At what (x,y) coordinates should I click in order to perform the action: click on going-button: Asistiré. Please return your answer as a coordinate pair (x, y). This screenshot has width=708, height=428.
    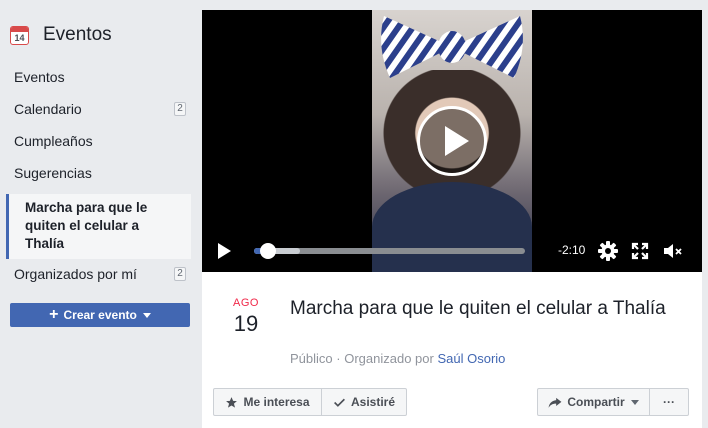
    Looking at the image, I should click on (364, 402).